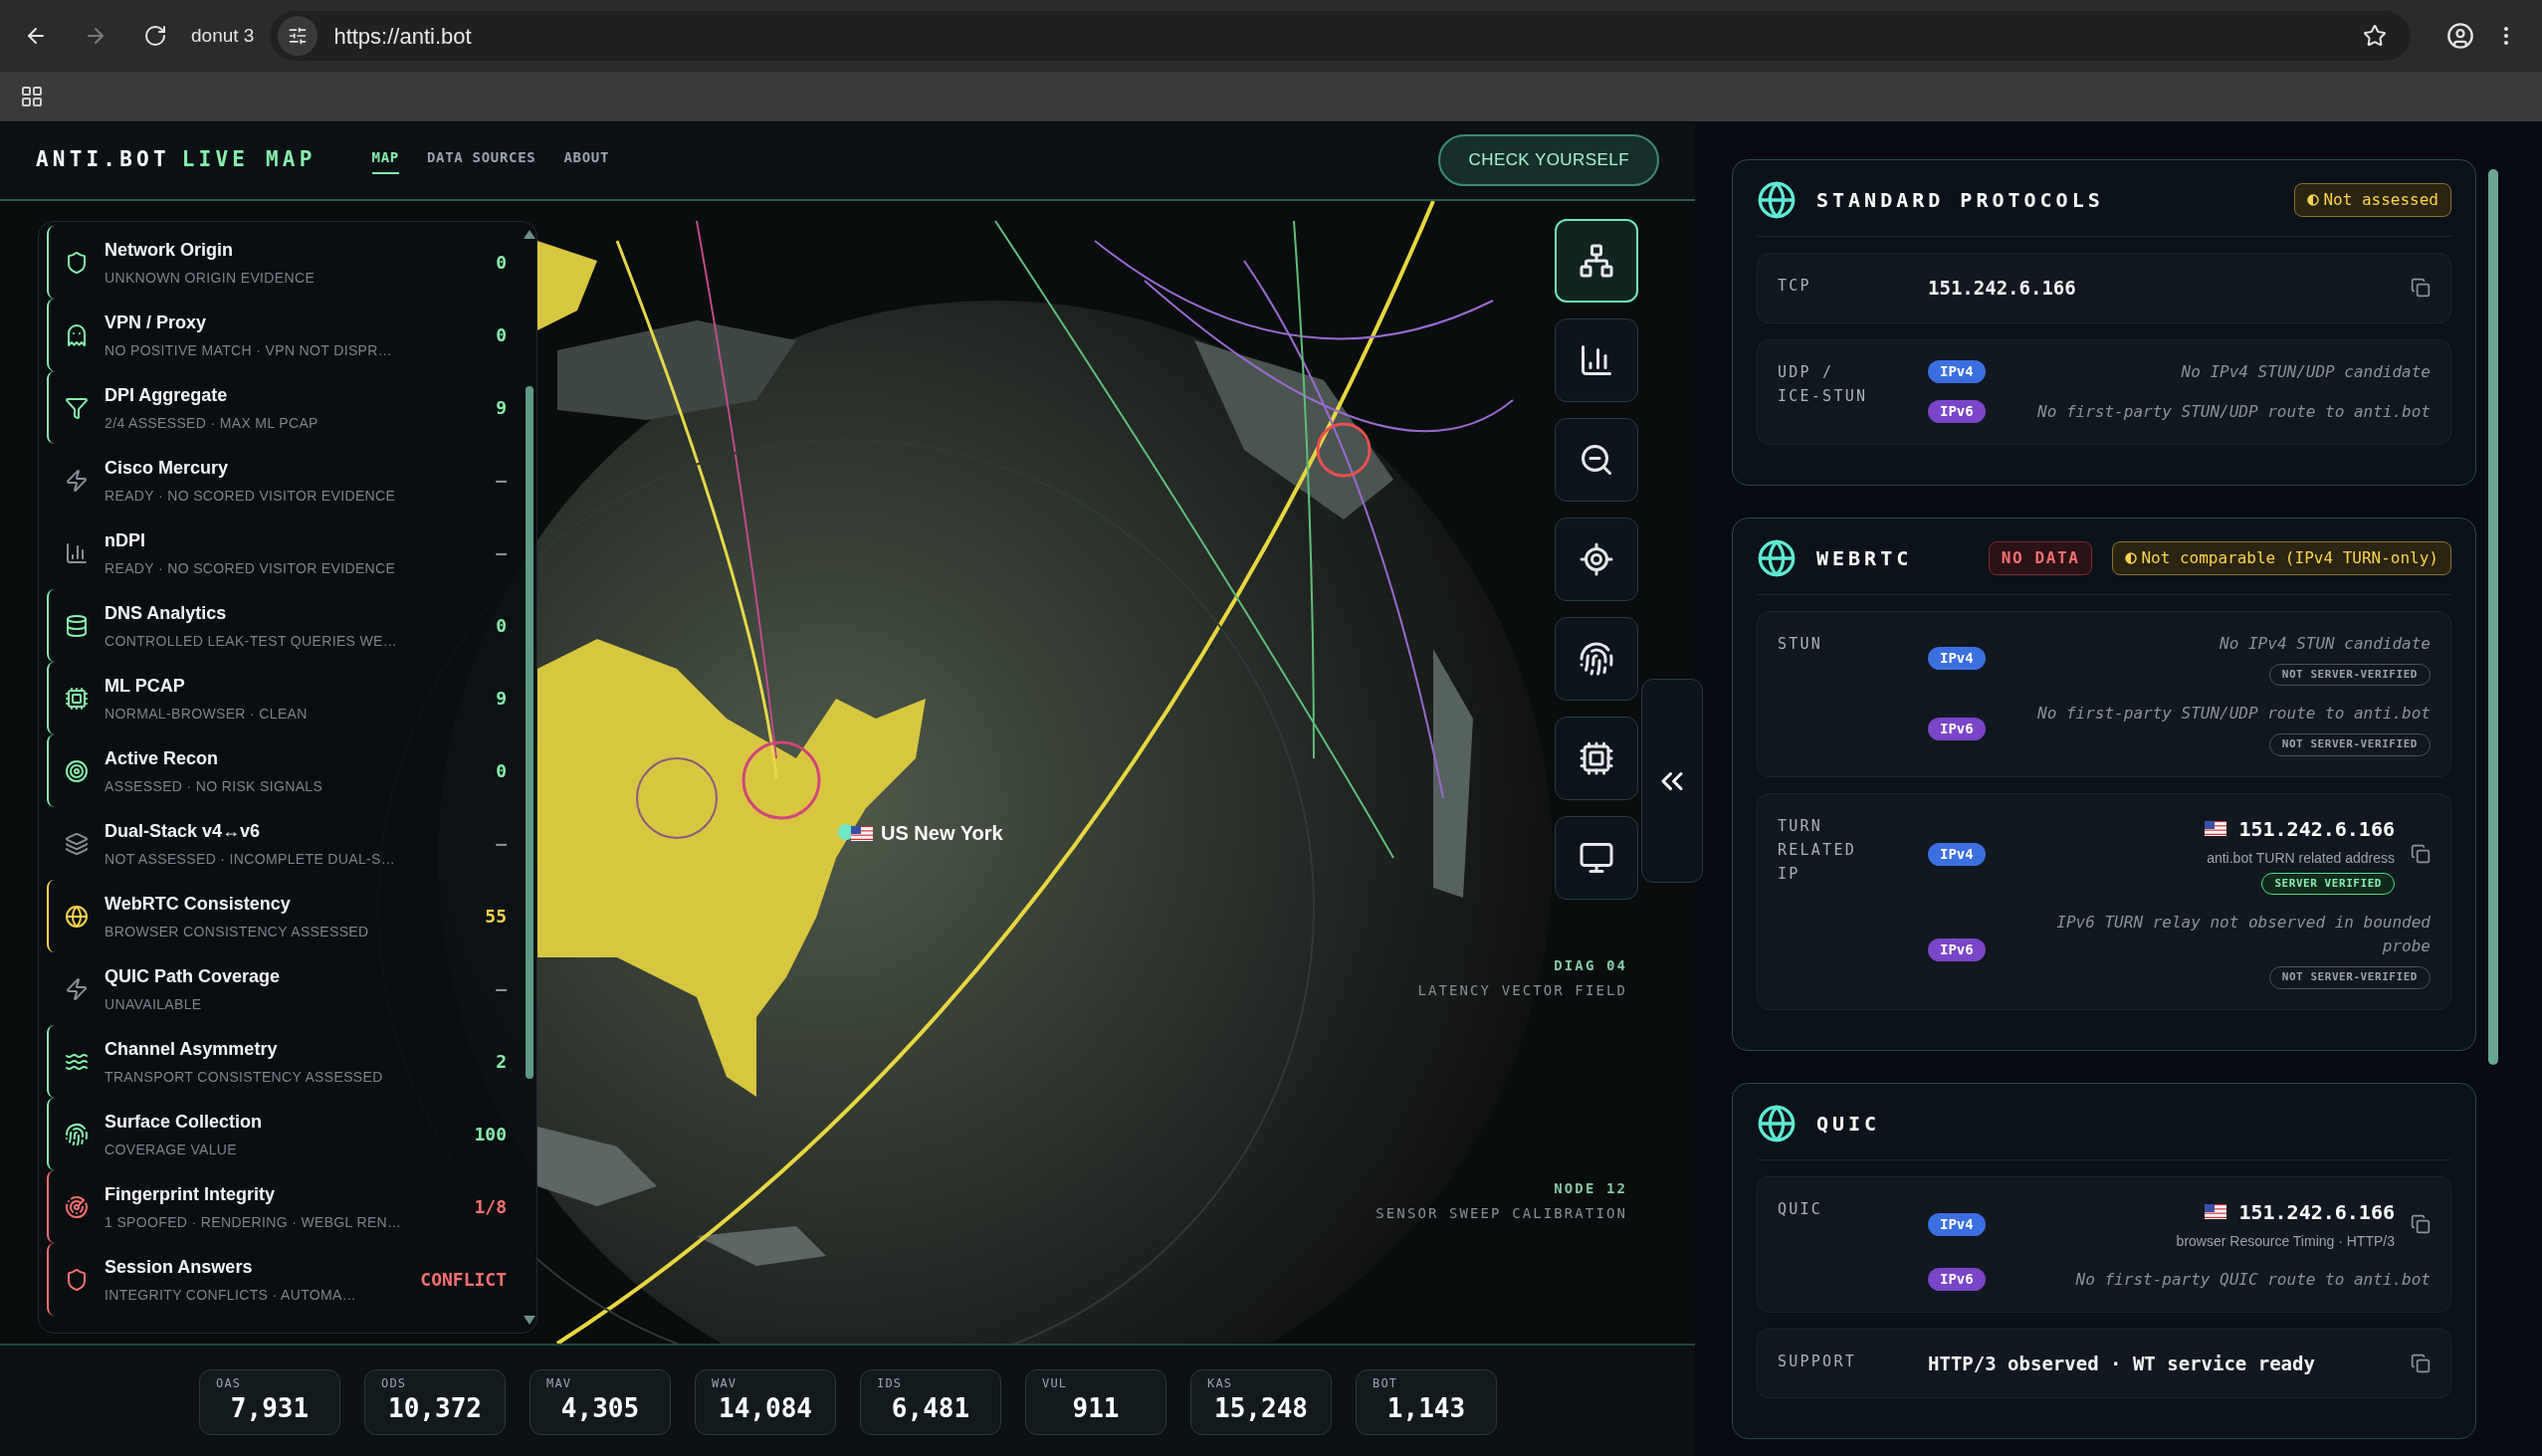 Image resolution: width=2542 pixels, height=1456 pixels. Describe the element at coordinates (167, 395) in the screenshot. I see `signal-name: DPI Aggregate` at that location.